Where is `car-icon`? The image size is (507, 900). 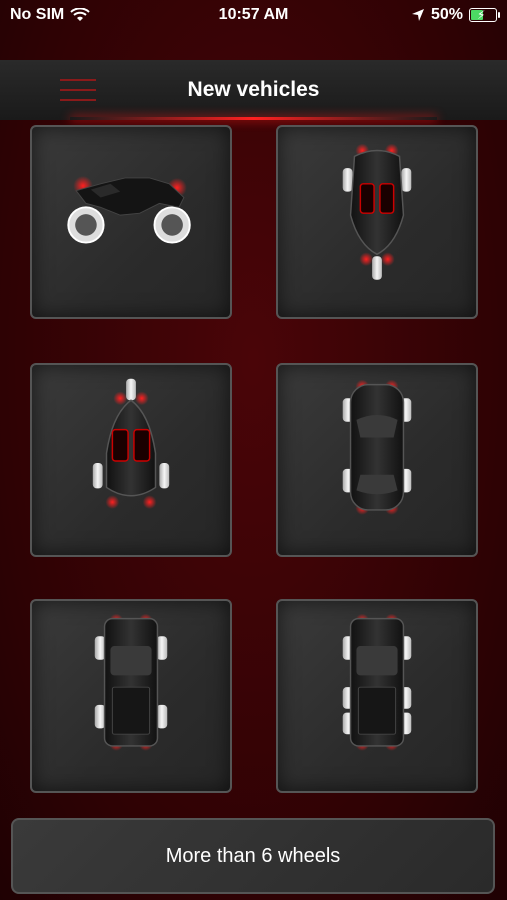
car-icon is located at coordinates (377, 447).